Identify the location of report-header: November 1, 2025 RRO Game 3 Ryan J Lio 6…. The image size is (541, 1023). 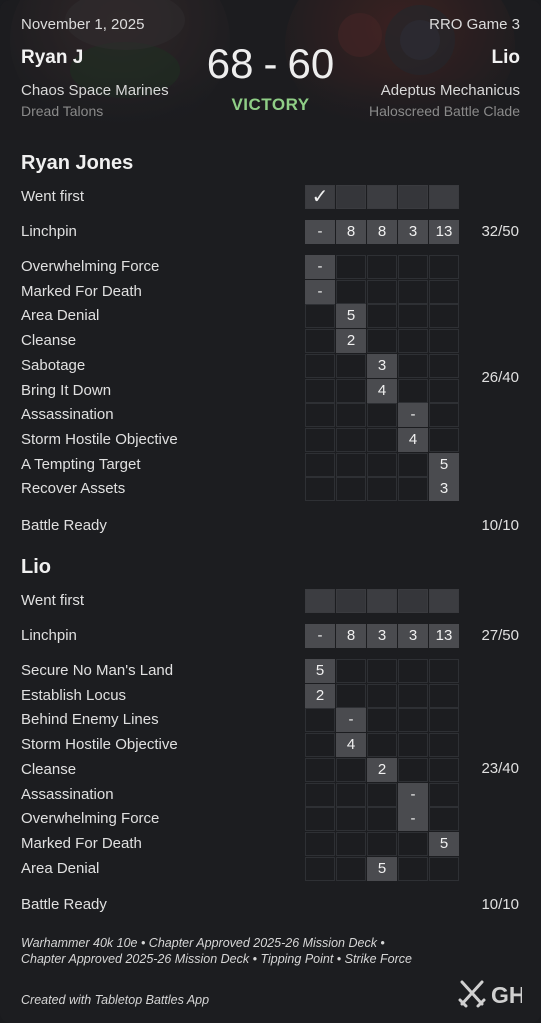
(270, 70).